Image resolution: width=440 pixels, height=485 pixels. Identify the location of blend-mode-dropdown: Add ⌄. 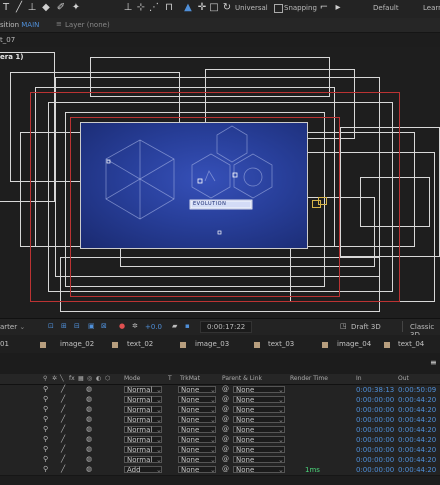
(143, 470).